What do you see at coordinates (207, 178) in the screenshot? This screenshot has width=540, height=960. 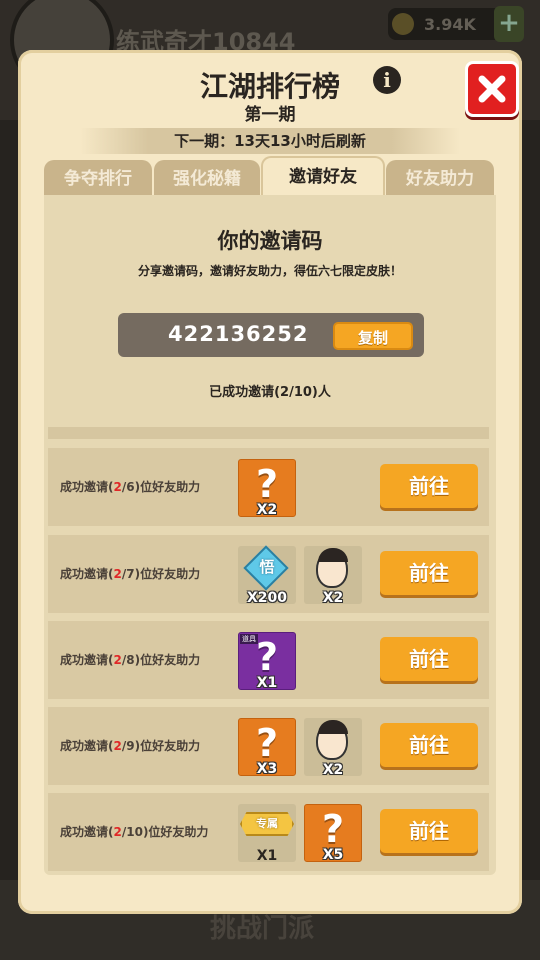 I see `tab-upgrade-manual: 强化秘籍` at bounding box center [207, 178].